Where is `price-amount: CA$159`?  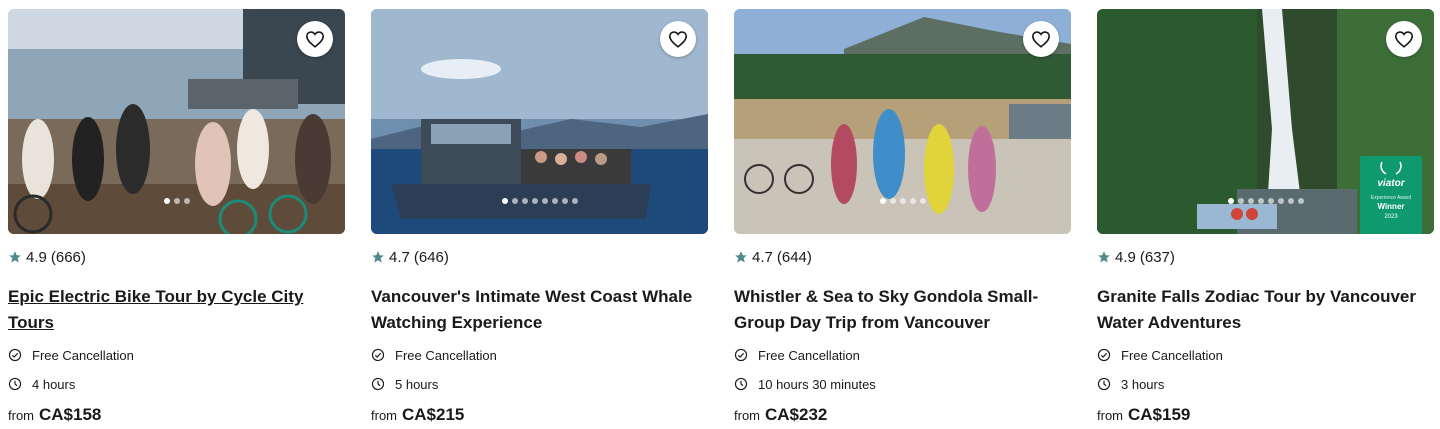
price-amount: CA$159 is located at coordinates (1159, 414).